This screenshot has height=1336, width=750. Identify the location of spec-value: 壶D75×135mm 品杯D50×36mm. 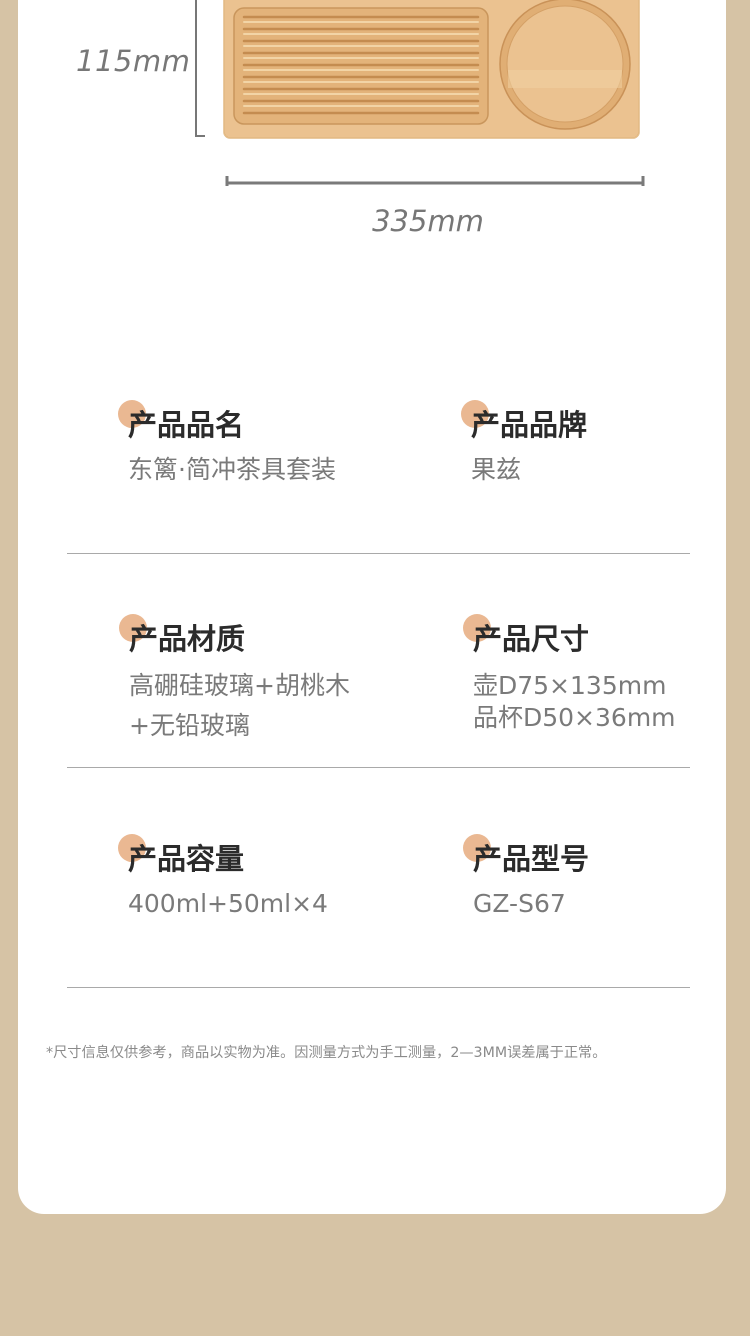
(574, 701).